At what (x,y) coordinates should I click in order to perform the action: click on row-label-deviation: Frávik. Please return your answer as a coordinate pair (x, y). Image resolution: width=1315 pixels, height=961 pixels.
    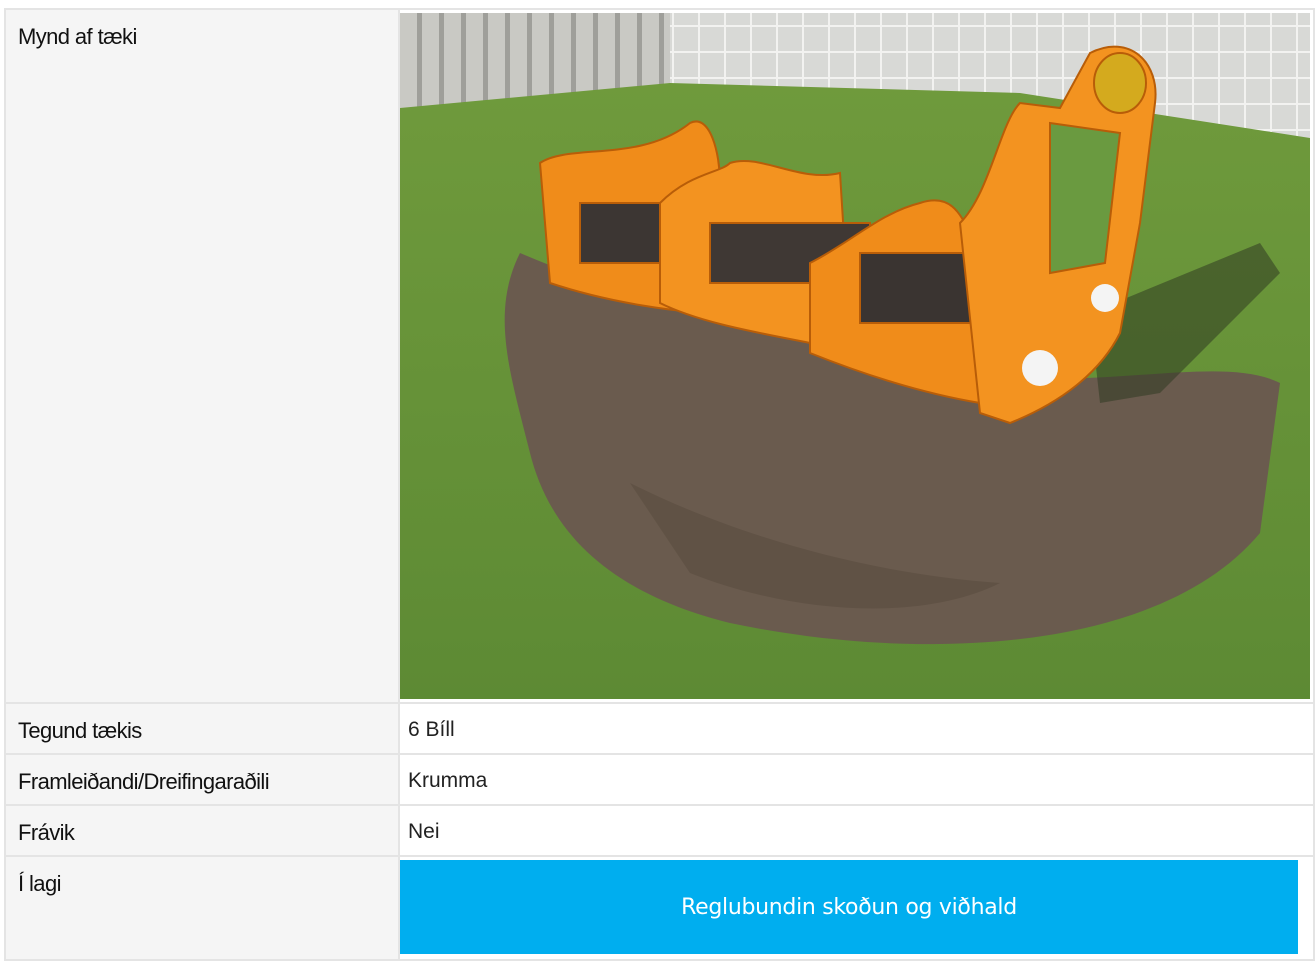
    Looking at the image, I should click on (202, 830).